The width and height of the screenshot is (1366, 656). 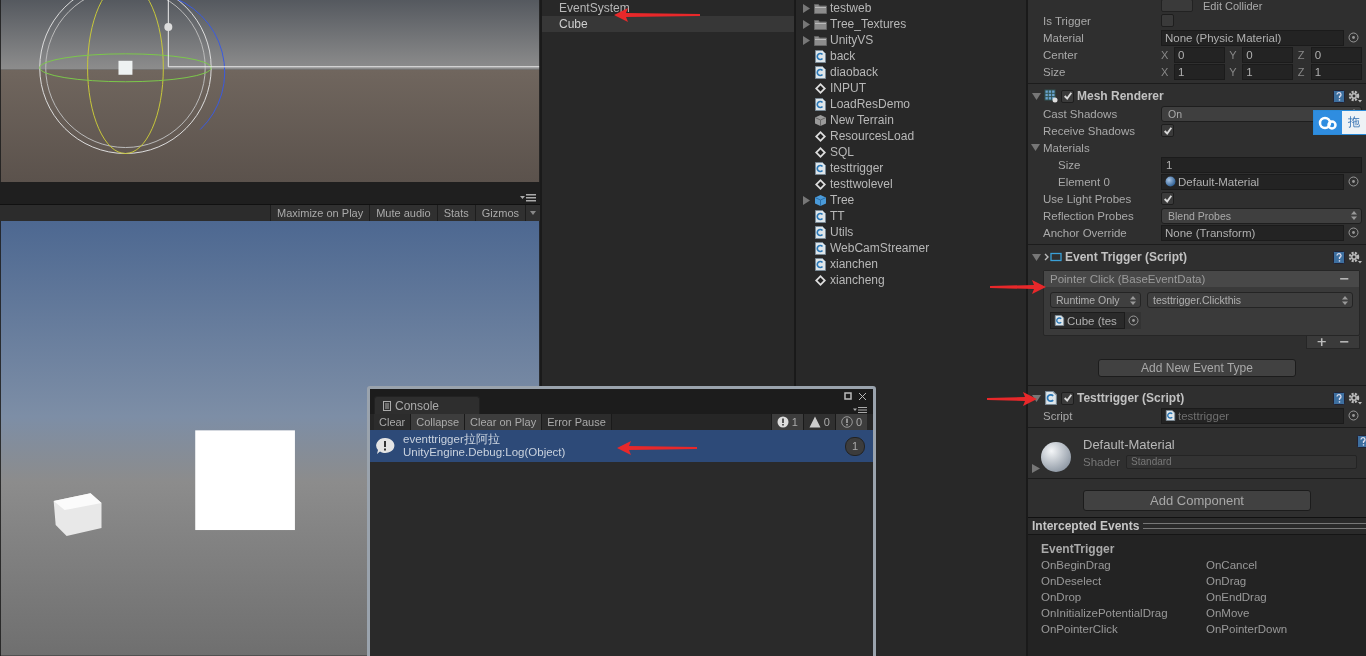 I want to click on console-tab: Console, so click(x=427, y=405).